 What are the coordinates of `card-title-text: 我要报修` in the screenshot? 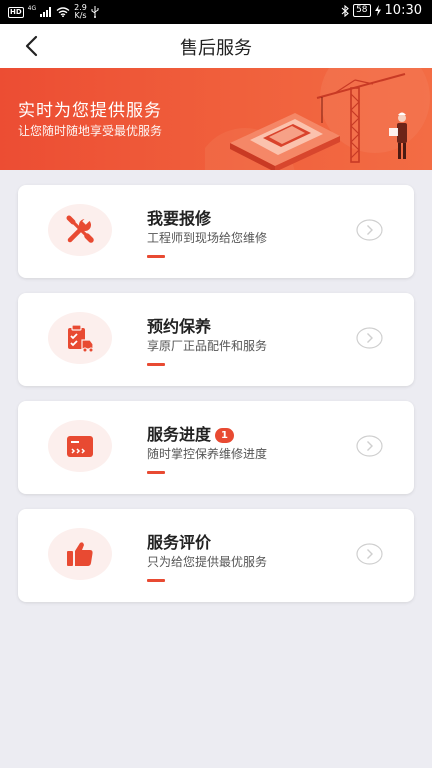 It's located at (179, 218).